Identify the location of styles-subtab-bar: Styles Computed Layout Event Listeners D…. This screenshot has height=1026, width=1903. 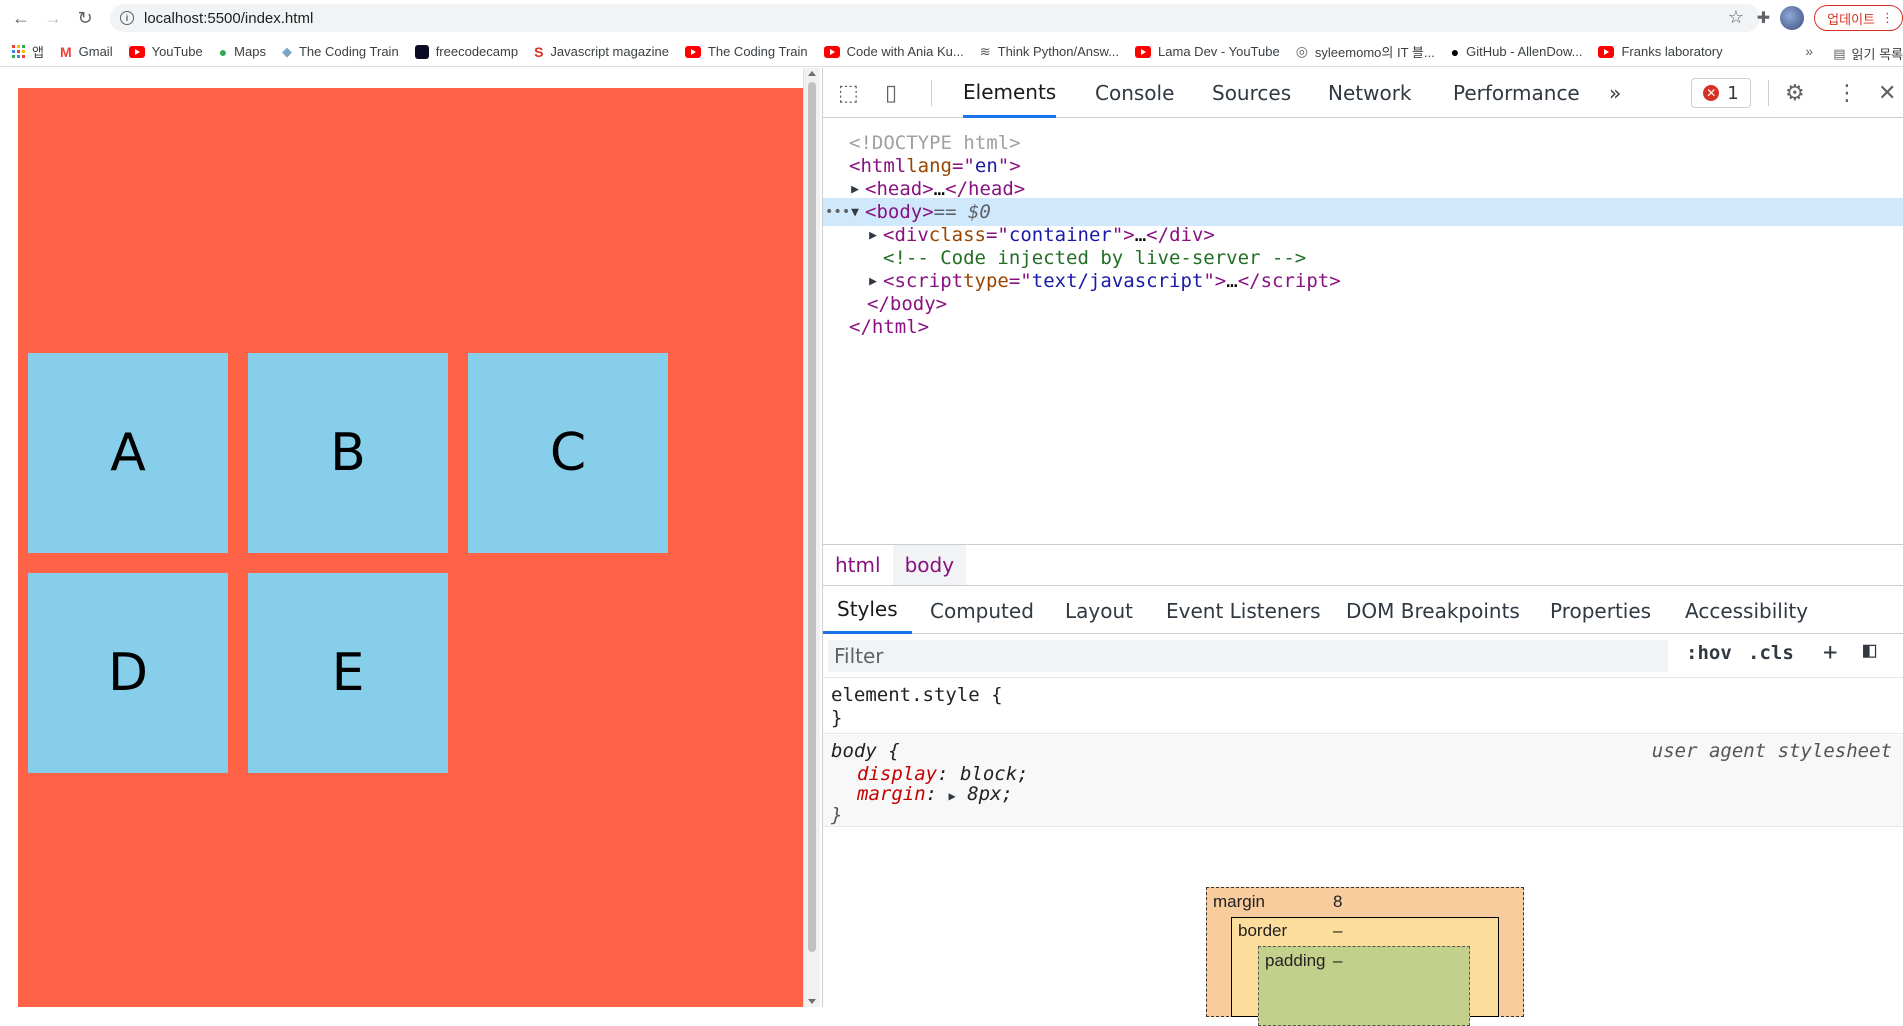
(1363, 610).